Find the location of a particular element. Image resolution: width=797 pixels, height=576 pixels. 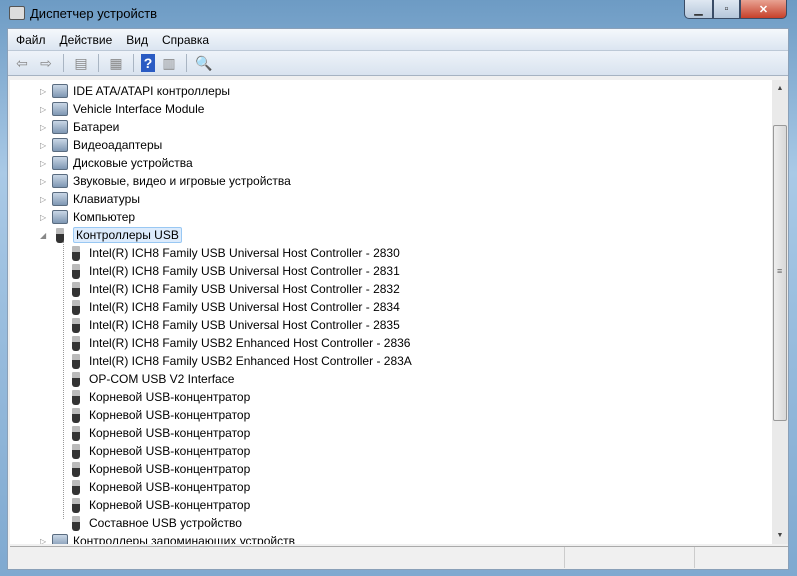

help-icon: ? is located at coordinates (148, 63).